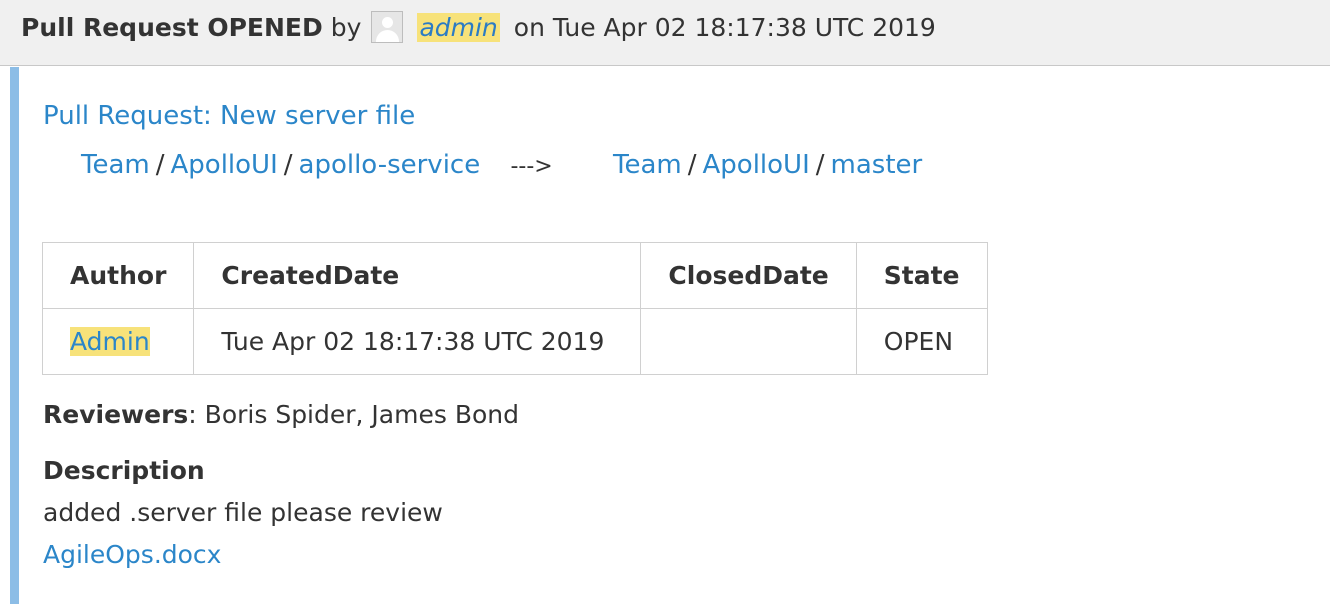 This screenshot has height=604, width=1330. What do you see at coordinates (388, 22) in the screenshot?
I see `avatar-head` at bounding box center [388, 22].